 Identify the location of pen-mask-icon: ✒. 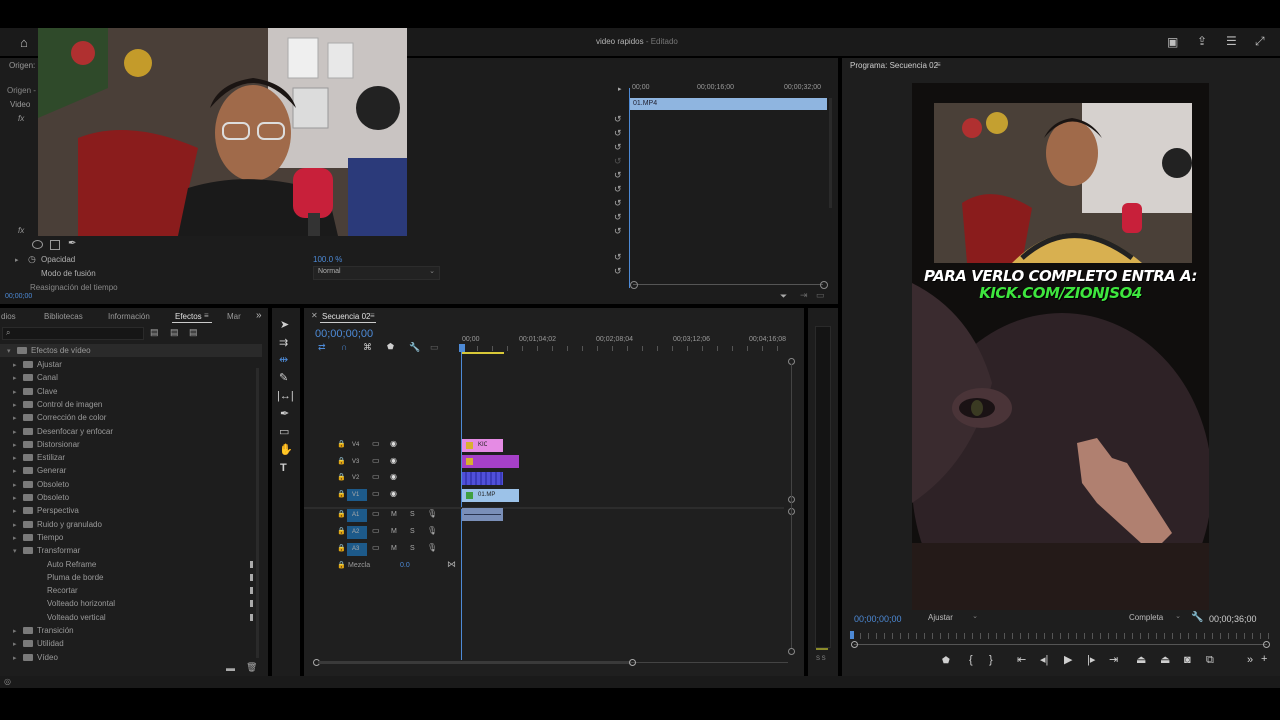
(72, 243).